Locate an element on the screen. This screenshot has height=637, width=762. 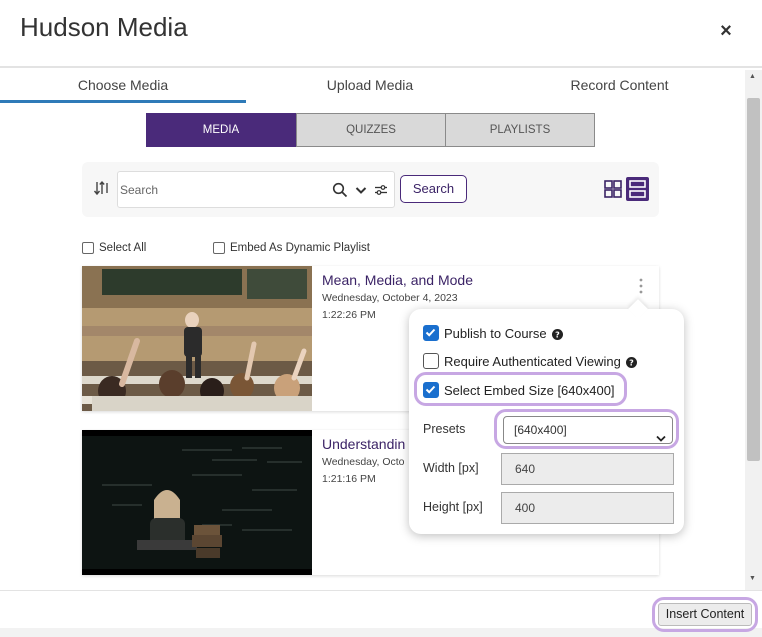
close-button: × is located at coordinates (726, 31).